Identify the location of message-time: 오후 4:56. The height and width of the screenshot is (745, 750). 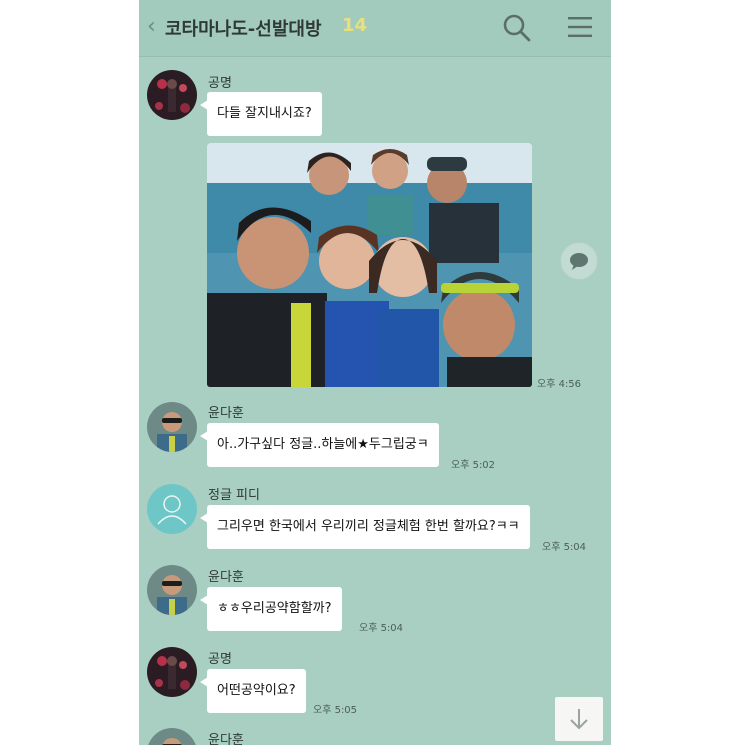
(559, 384).